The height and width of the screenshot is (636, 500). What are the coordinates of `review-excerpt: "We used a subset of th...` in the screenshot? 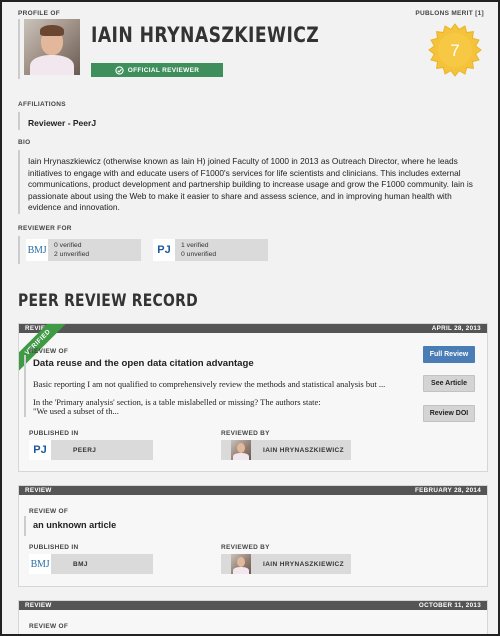 It's located at (76, 411).